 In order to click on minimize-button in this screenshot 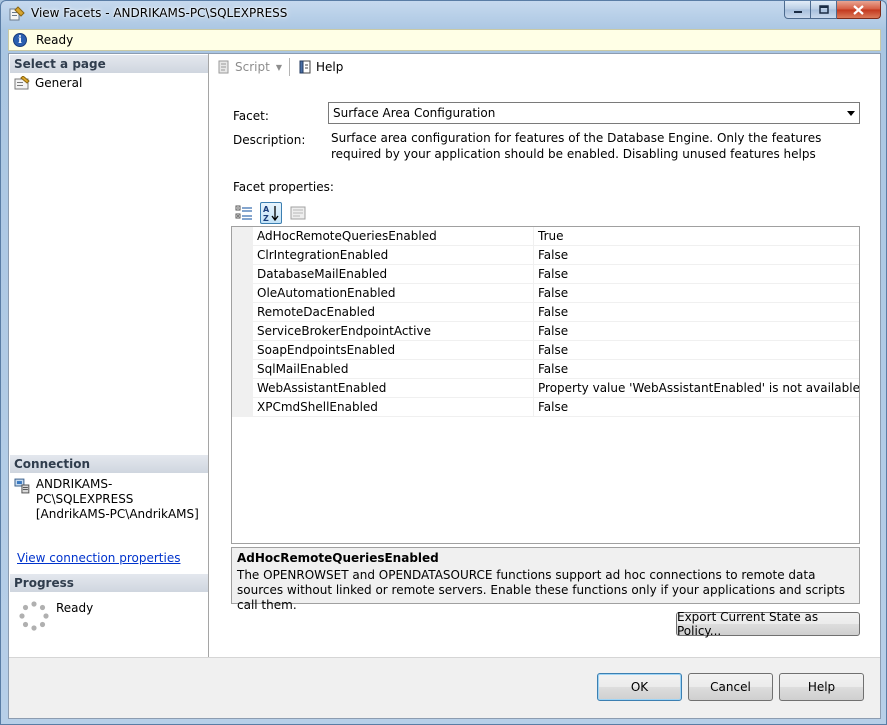, I will do `click(797, 10)`.